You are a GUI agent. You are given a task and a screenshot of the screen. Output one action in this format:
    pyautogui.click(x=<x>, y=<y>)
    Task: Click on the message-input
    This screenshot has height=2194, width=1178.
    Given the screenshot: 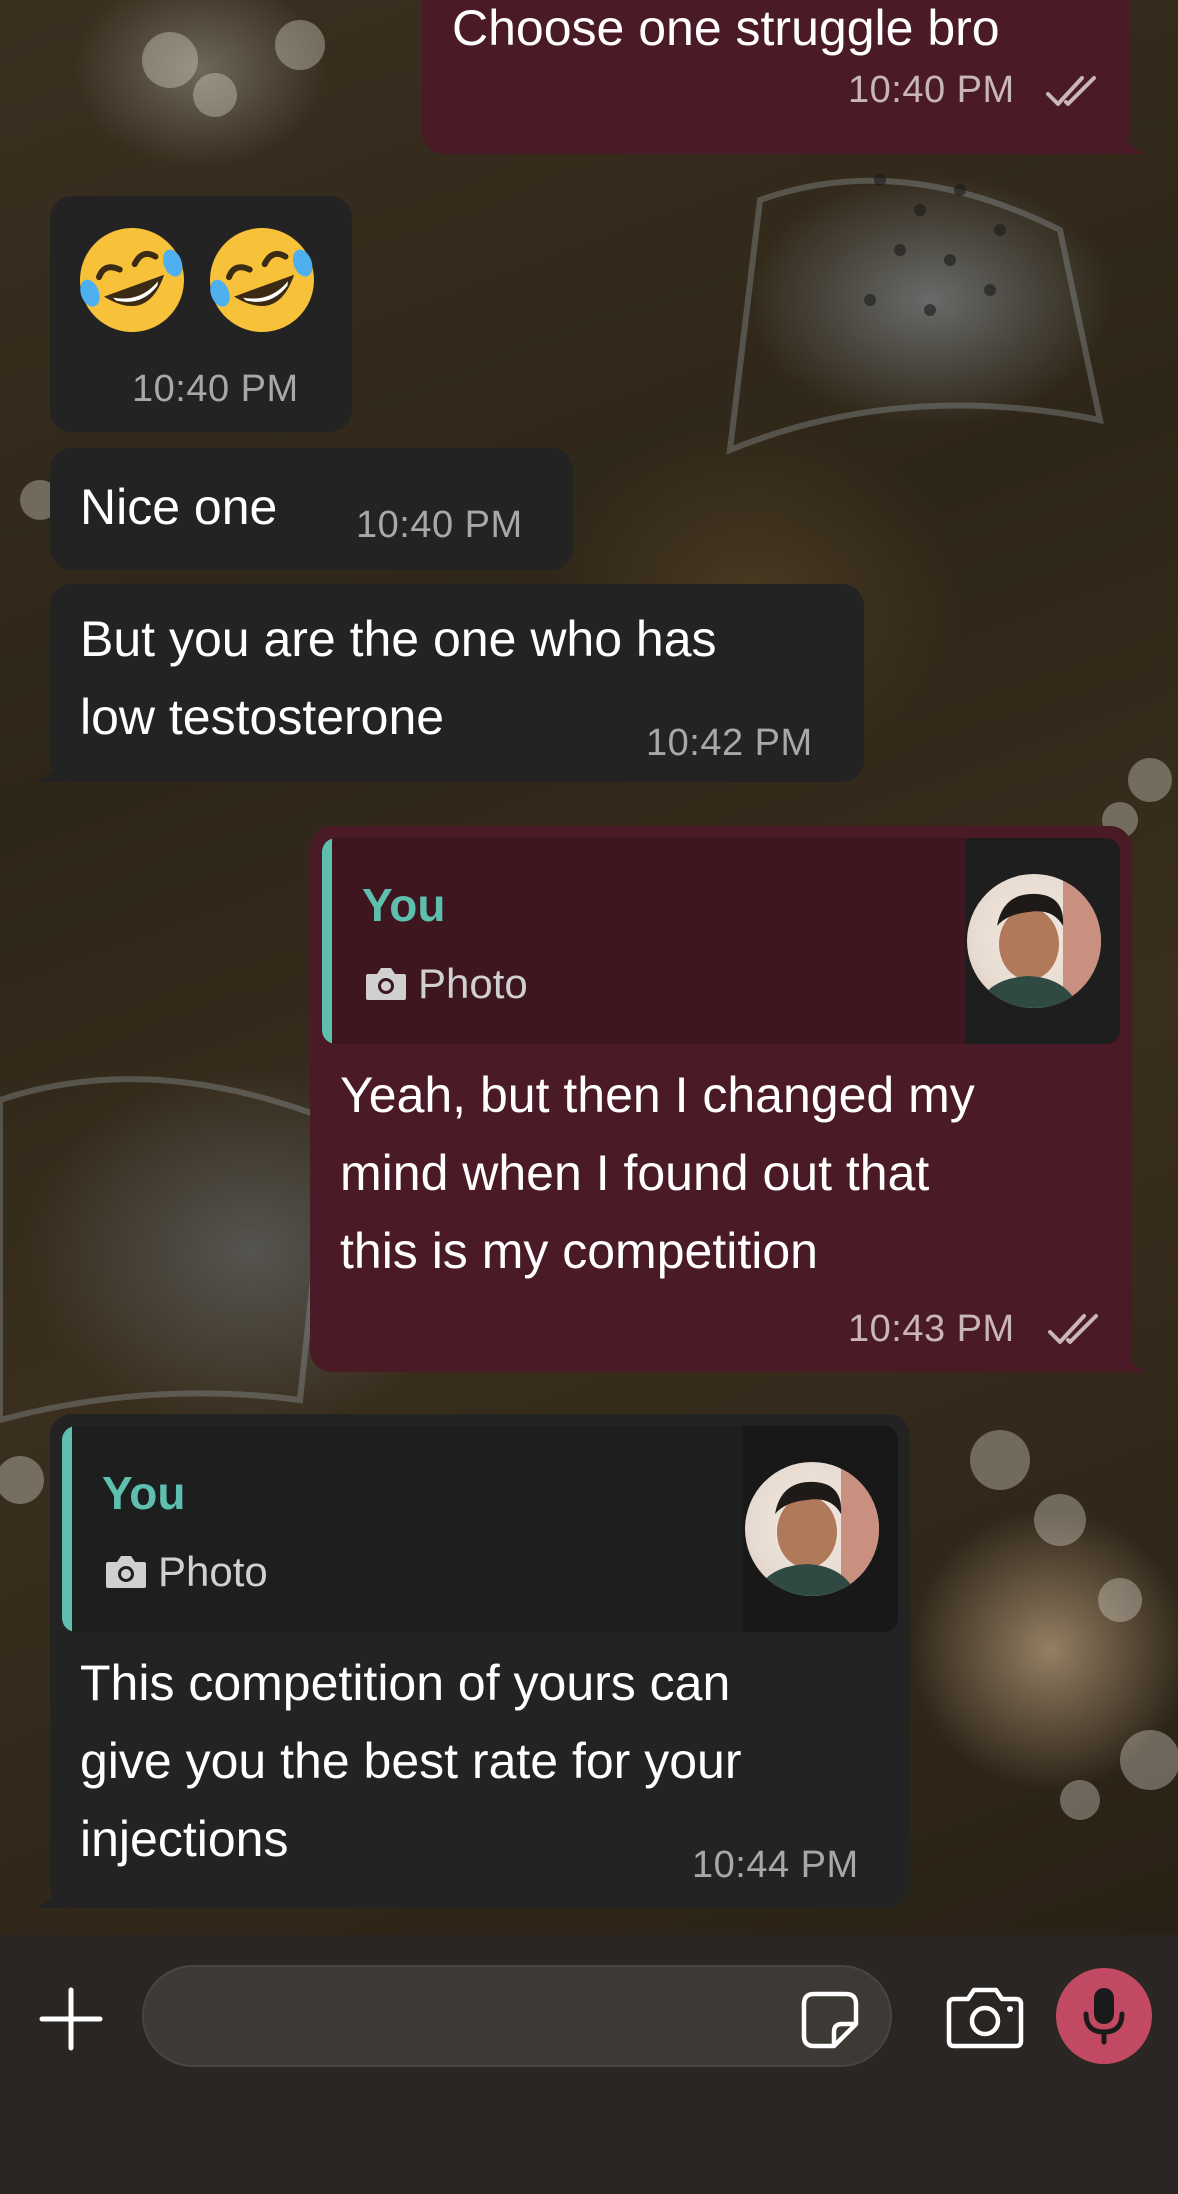 What is the action you would take?
    pyautogui.click(x=517, y=2016)
    